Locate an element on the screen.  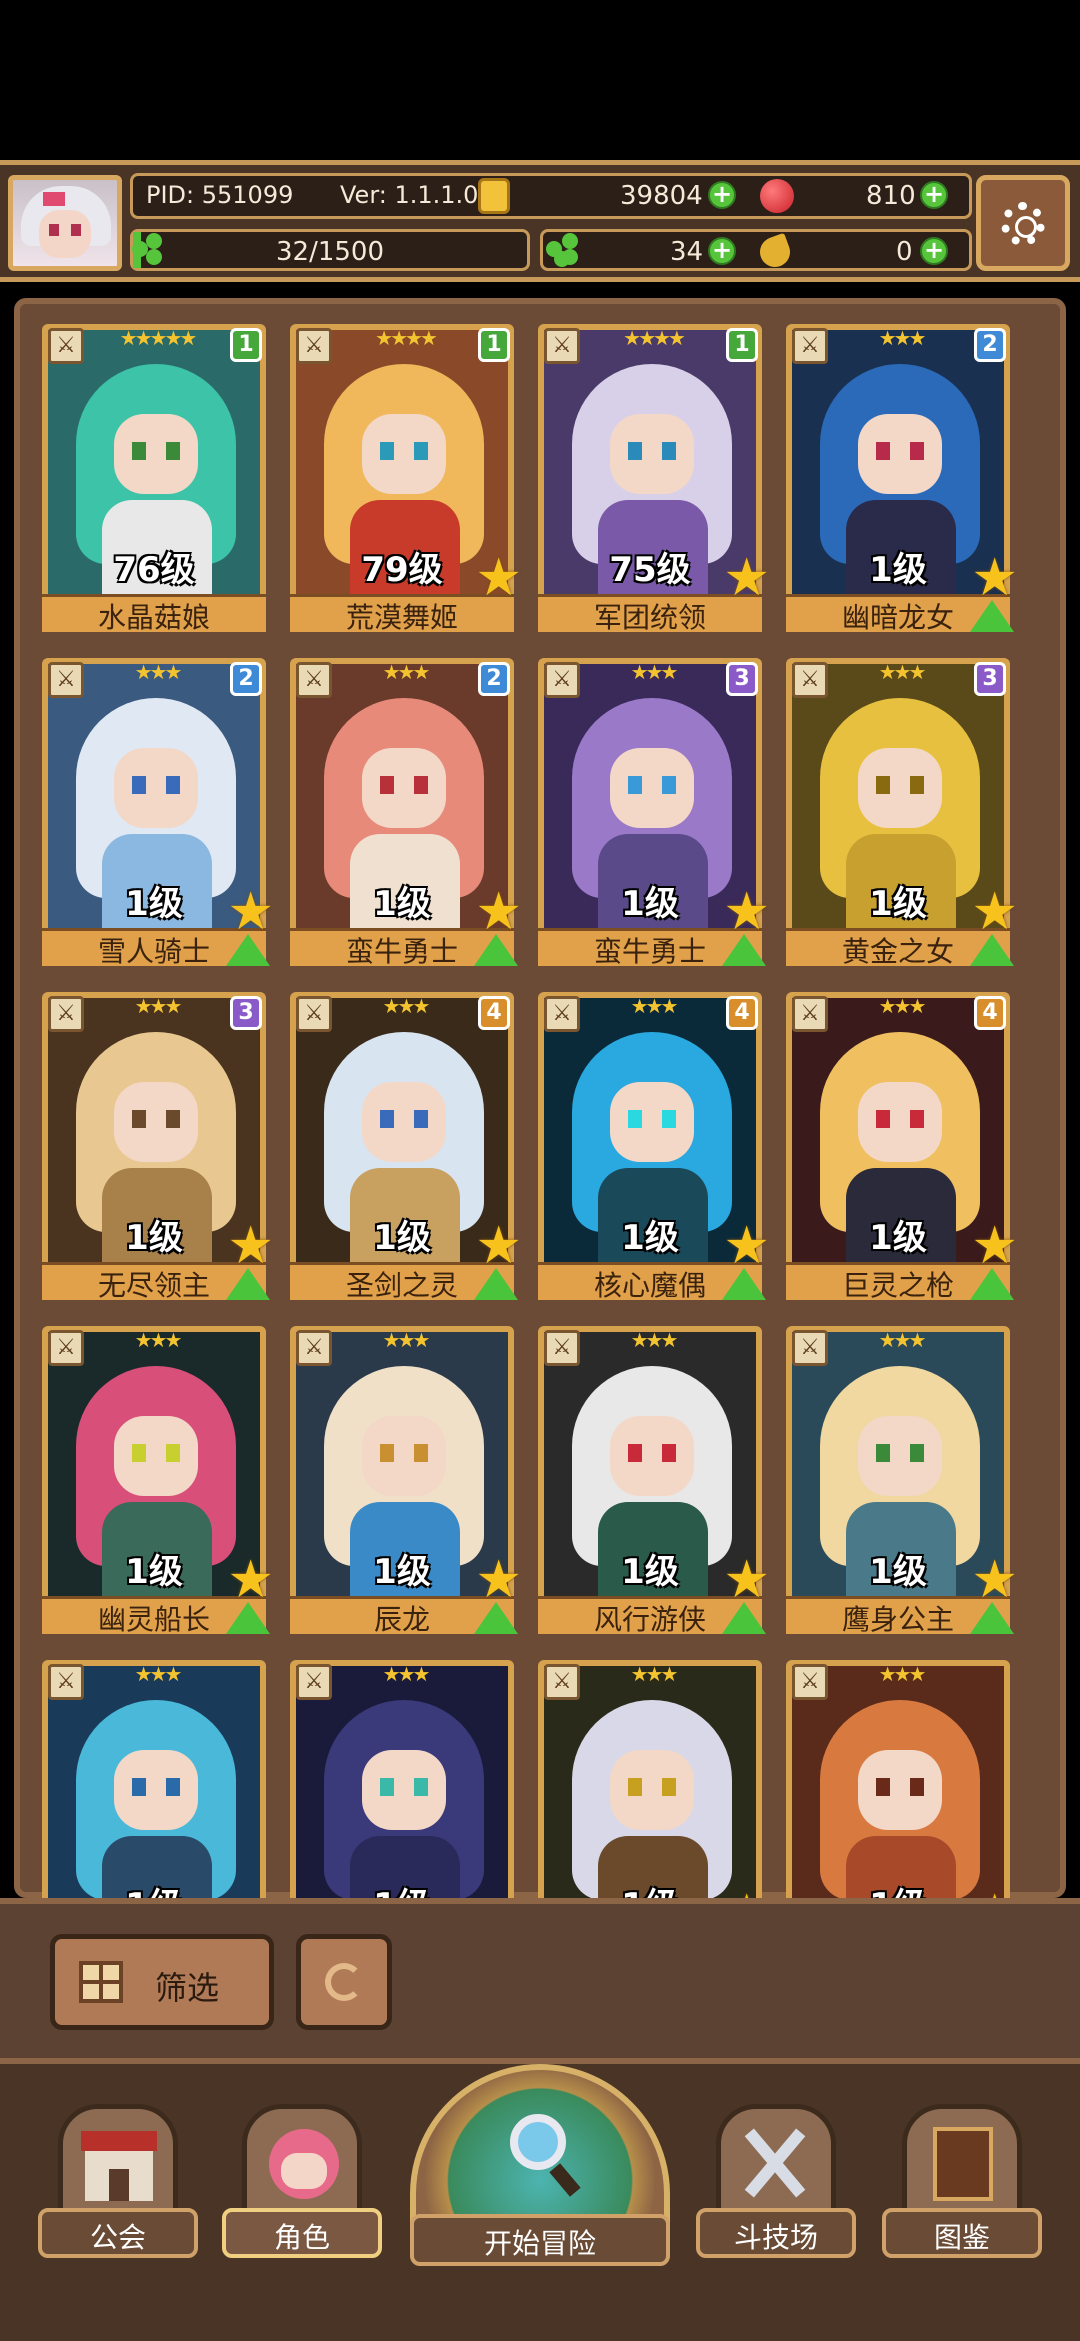
leaf-icon is located at coordinates (149, 250).